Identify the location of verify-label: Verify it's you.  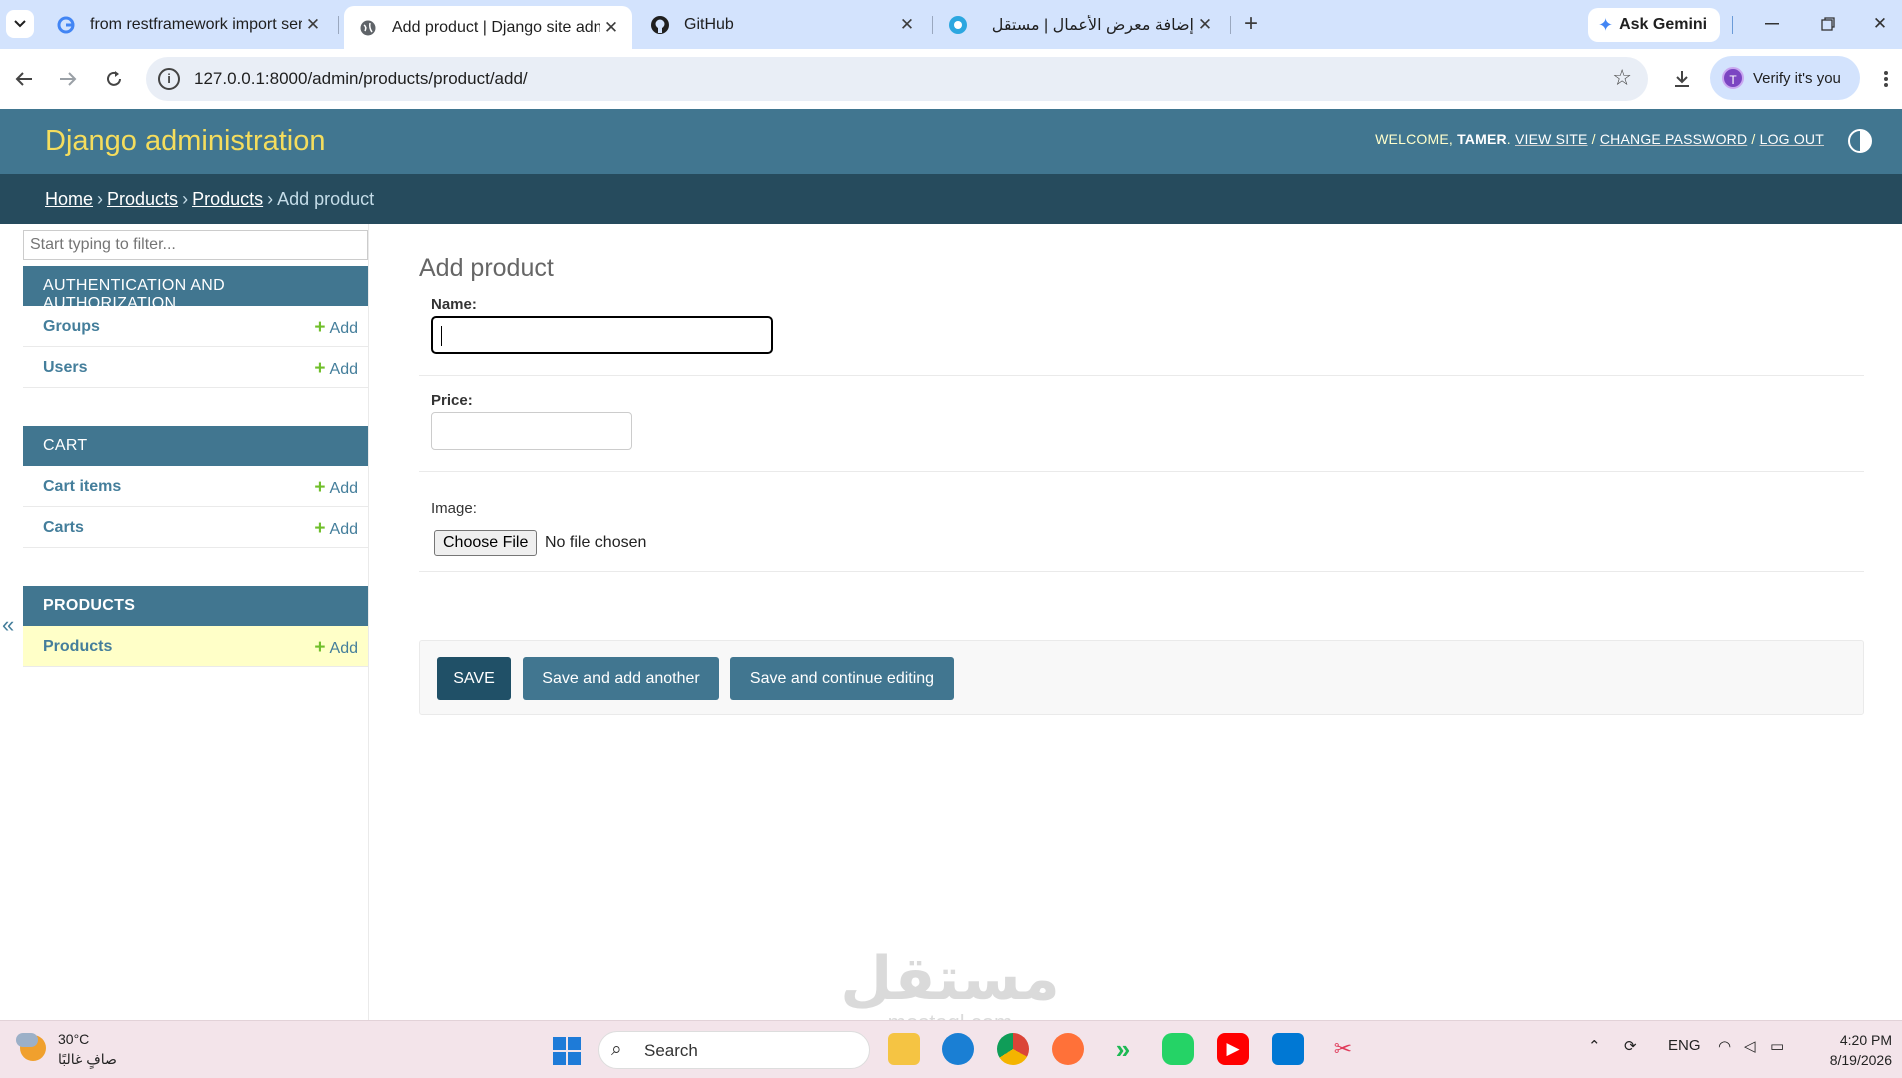
(1797, 78).